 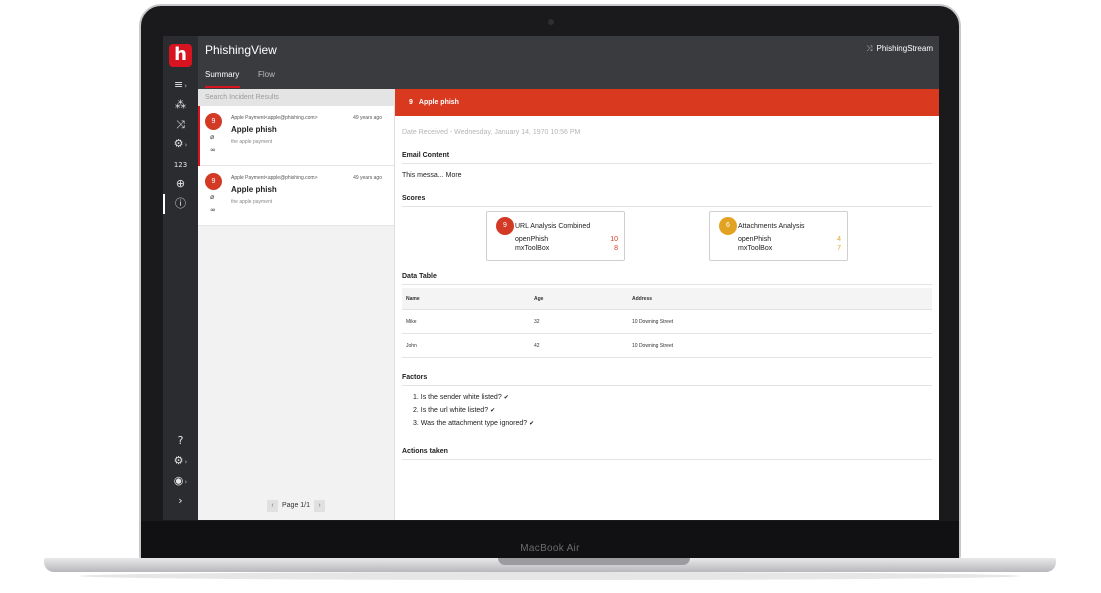 What do you see at coordinates (594, 561) in the screenshot?
I see `base-notch` at bounding box center [594, 561].